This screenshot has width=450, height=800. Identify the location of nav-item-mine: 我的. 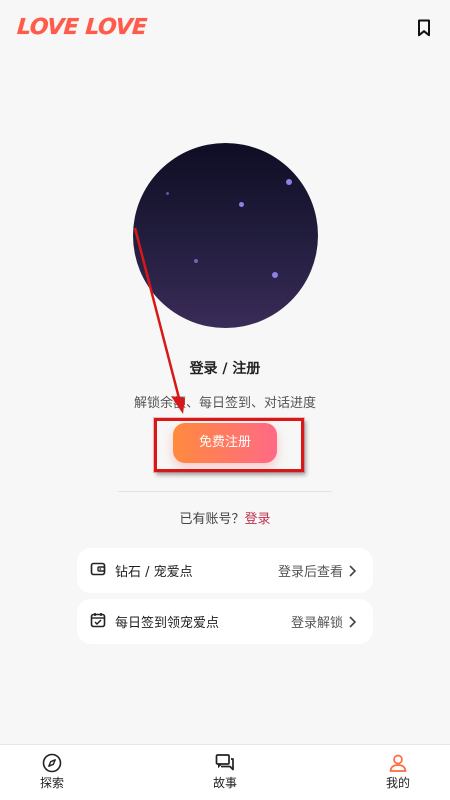
(398, 772).